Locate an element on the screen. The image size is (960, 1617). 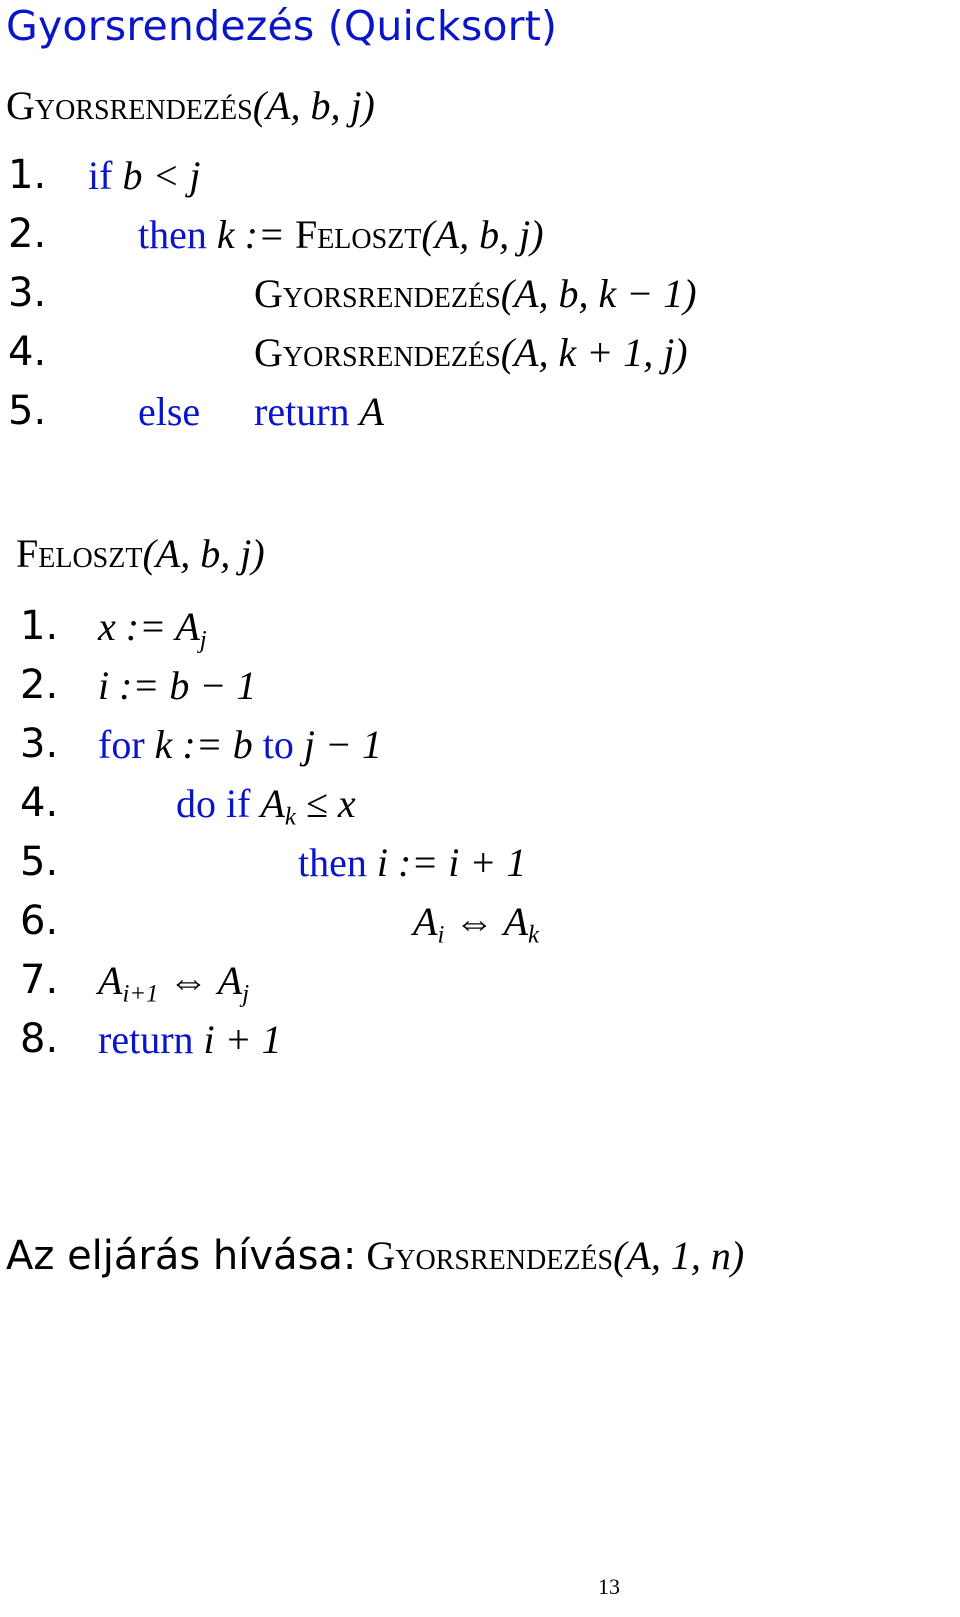
return-value: i + 1 is located at coordinates (242, 1039).